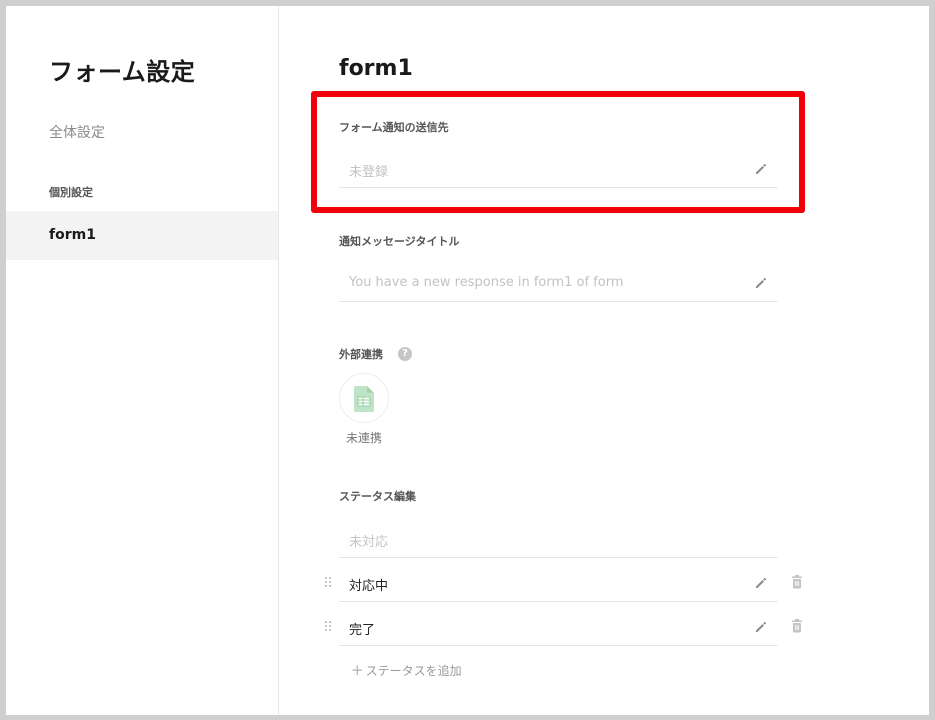 The width and height of the screenshot is (935, 720). Describe the element at coordinates (122, 72) in the screenshot. I see `sidebar-title: フォーム設定` at that location.